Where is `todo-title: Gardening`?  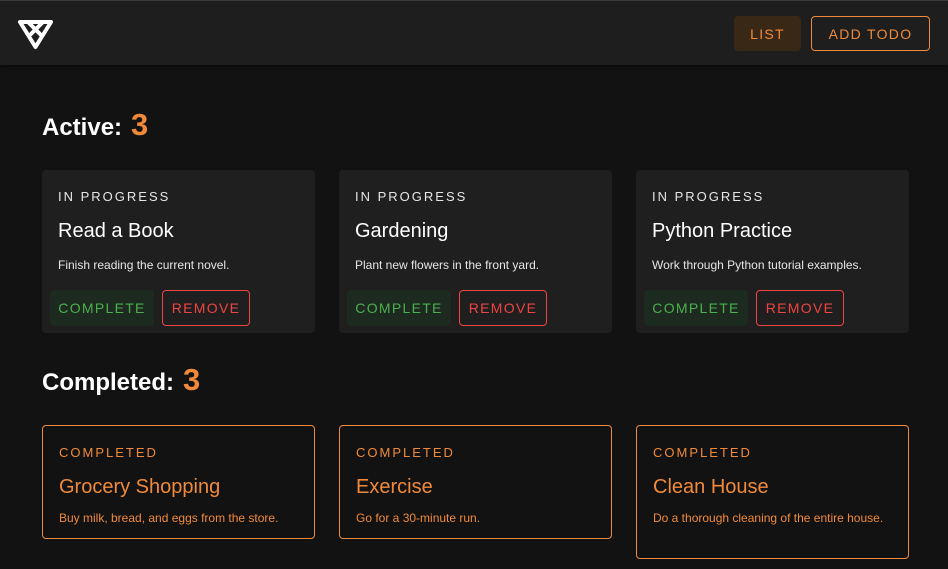
todo-title: Gardening is located at coordinates (402, 231).